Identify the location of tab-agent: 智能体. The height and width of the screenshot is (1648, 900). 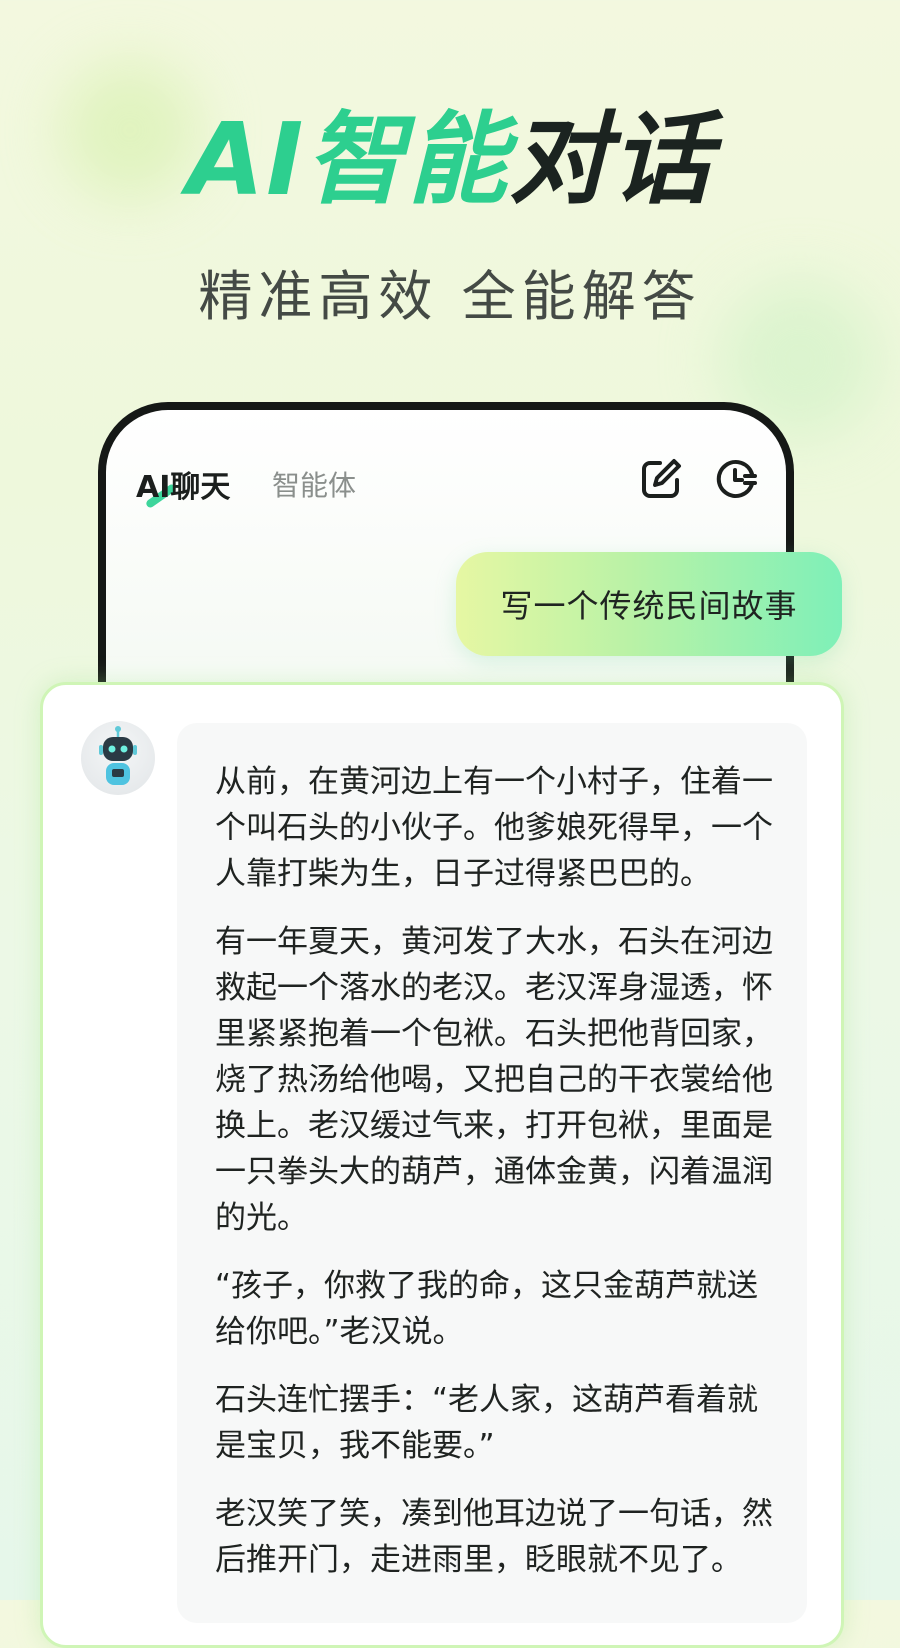
(314, 484).